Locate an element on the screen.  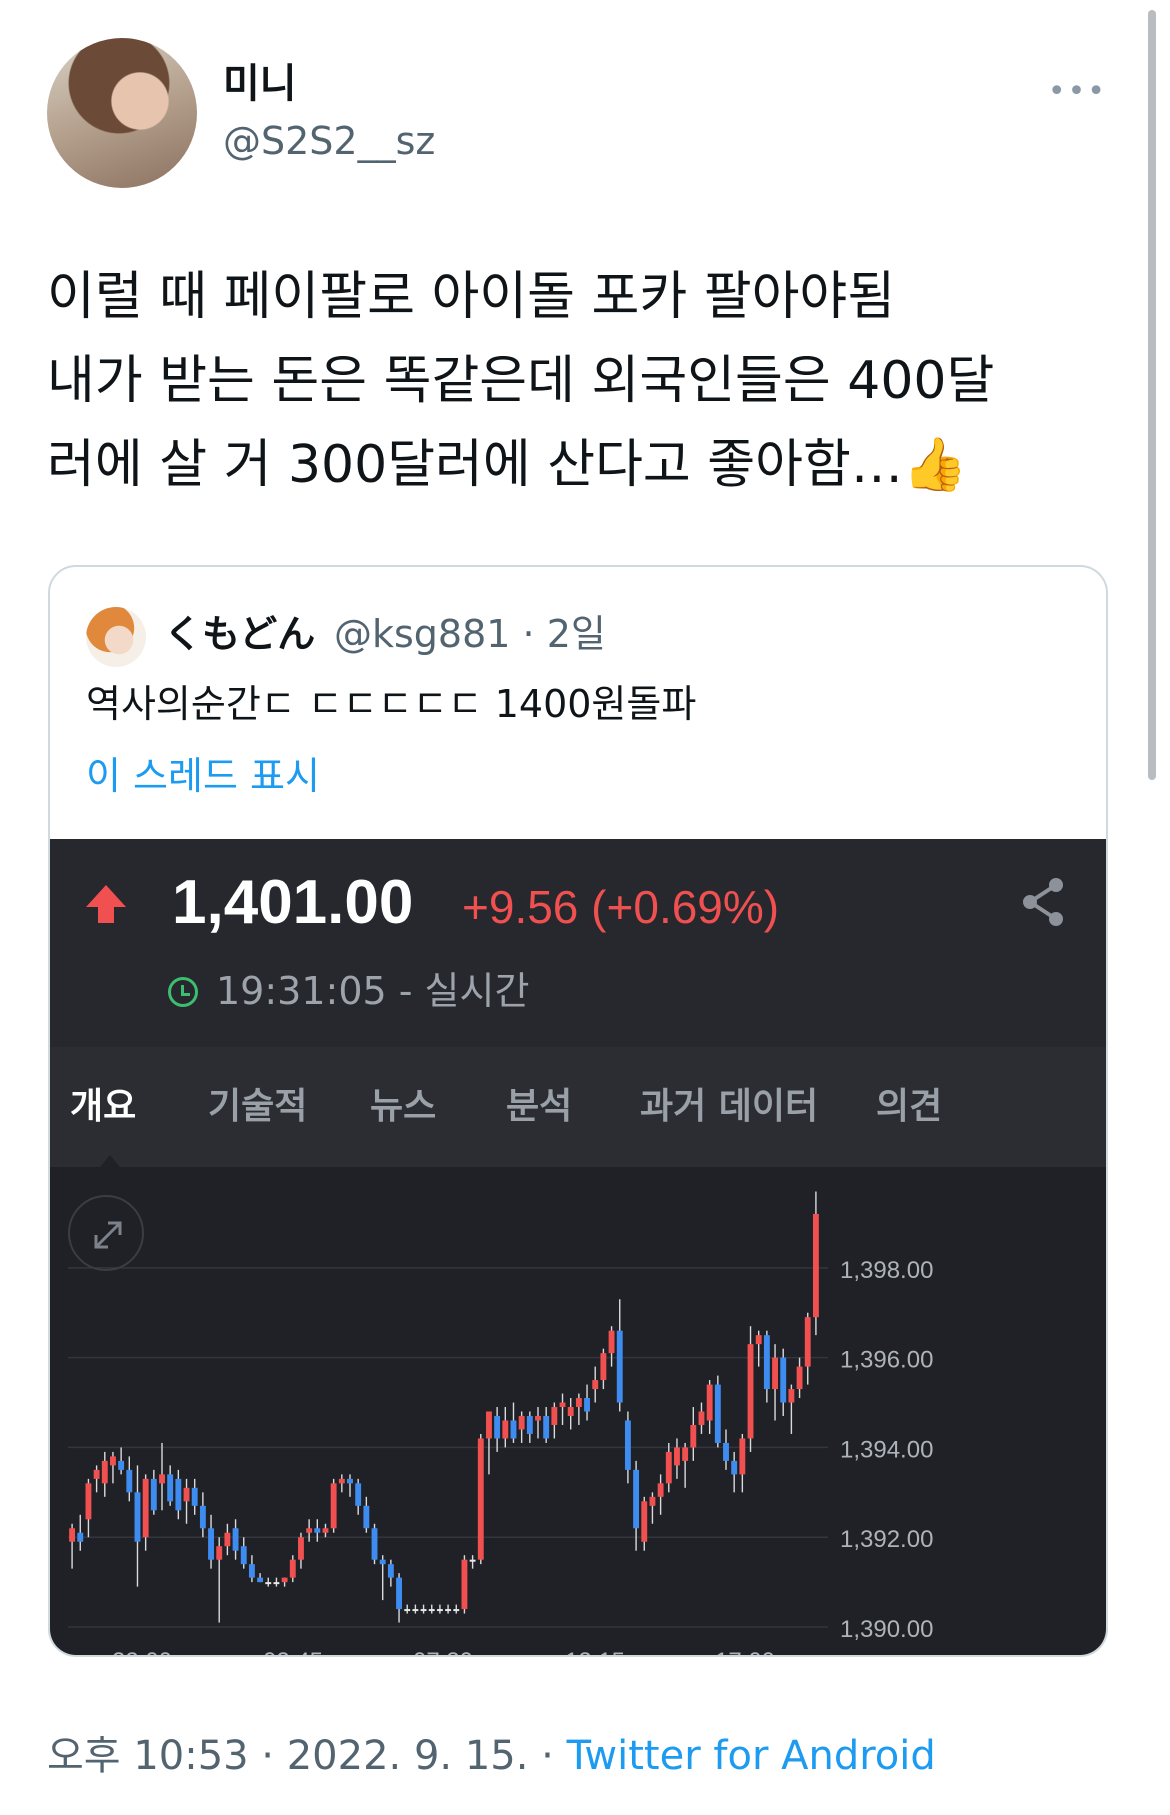
share-icon is located at coordinates (1043, 902).